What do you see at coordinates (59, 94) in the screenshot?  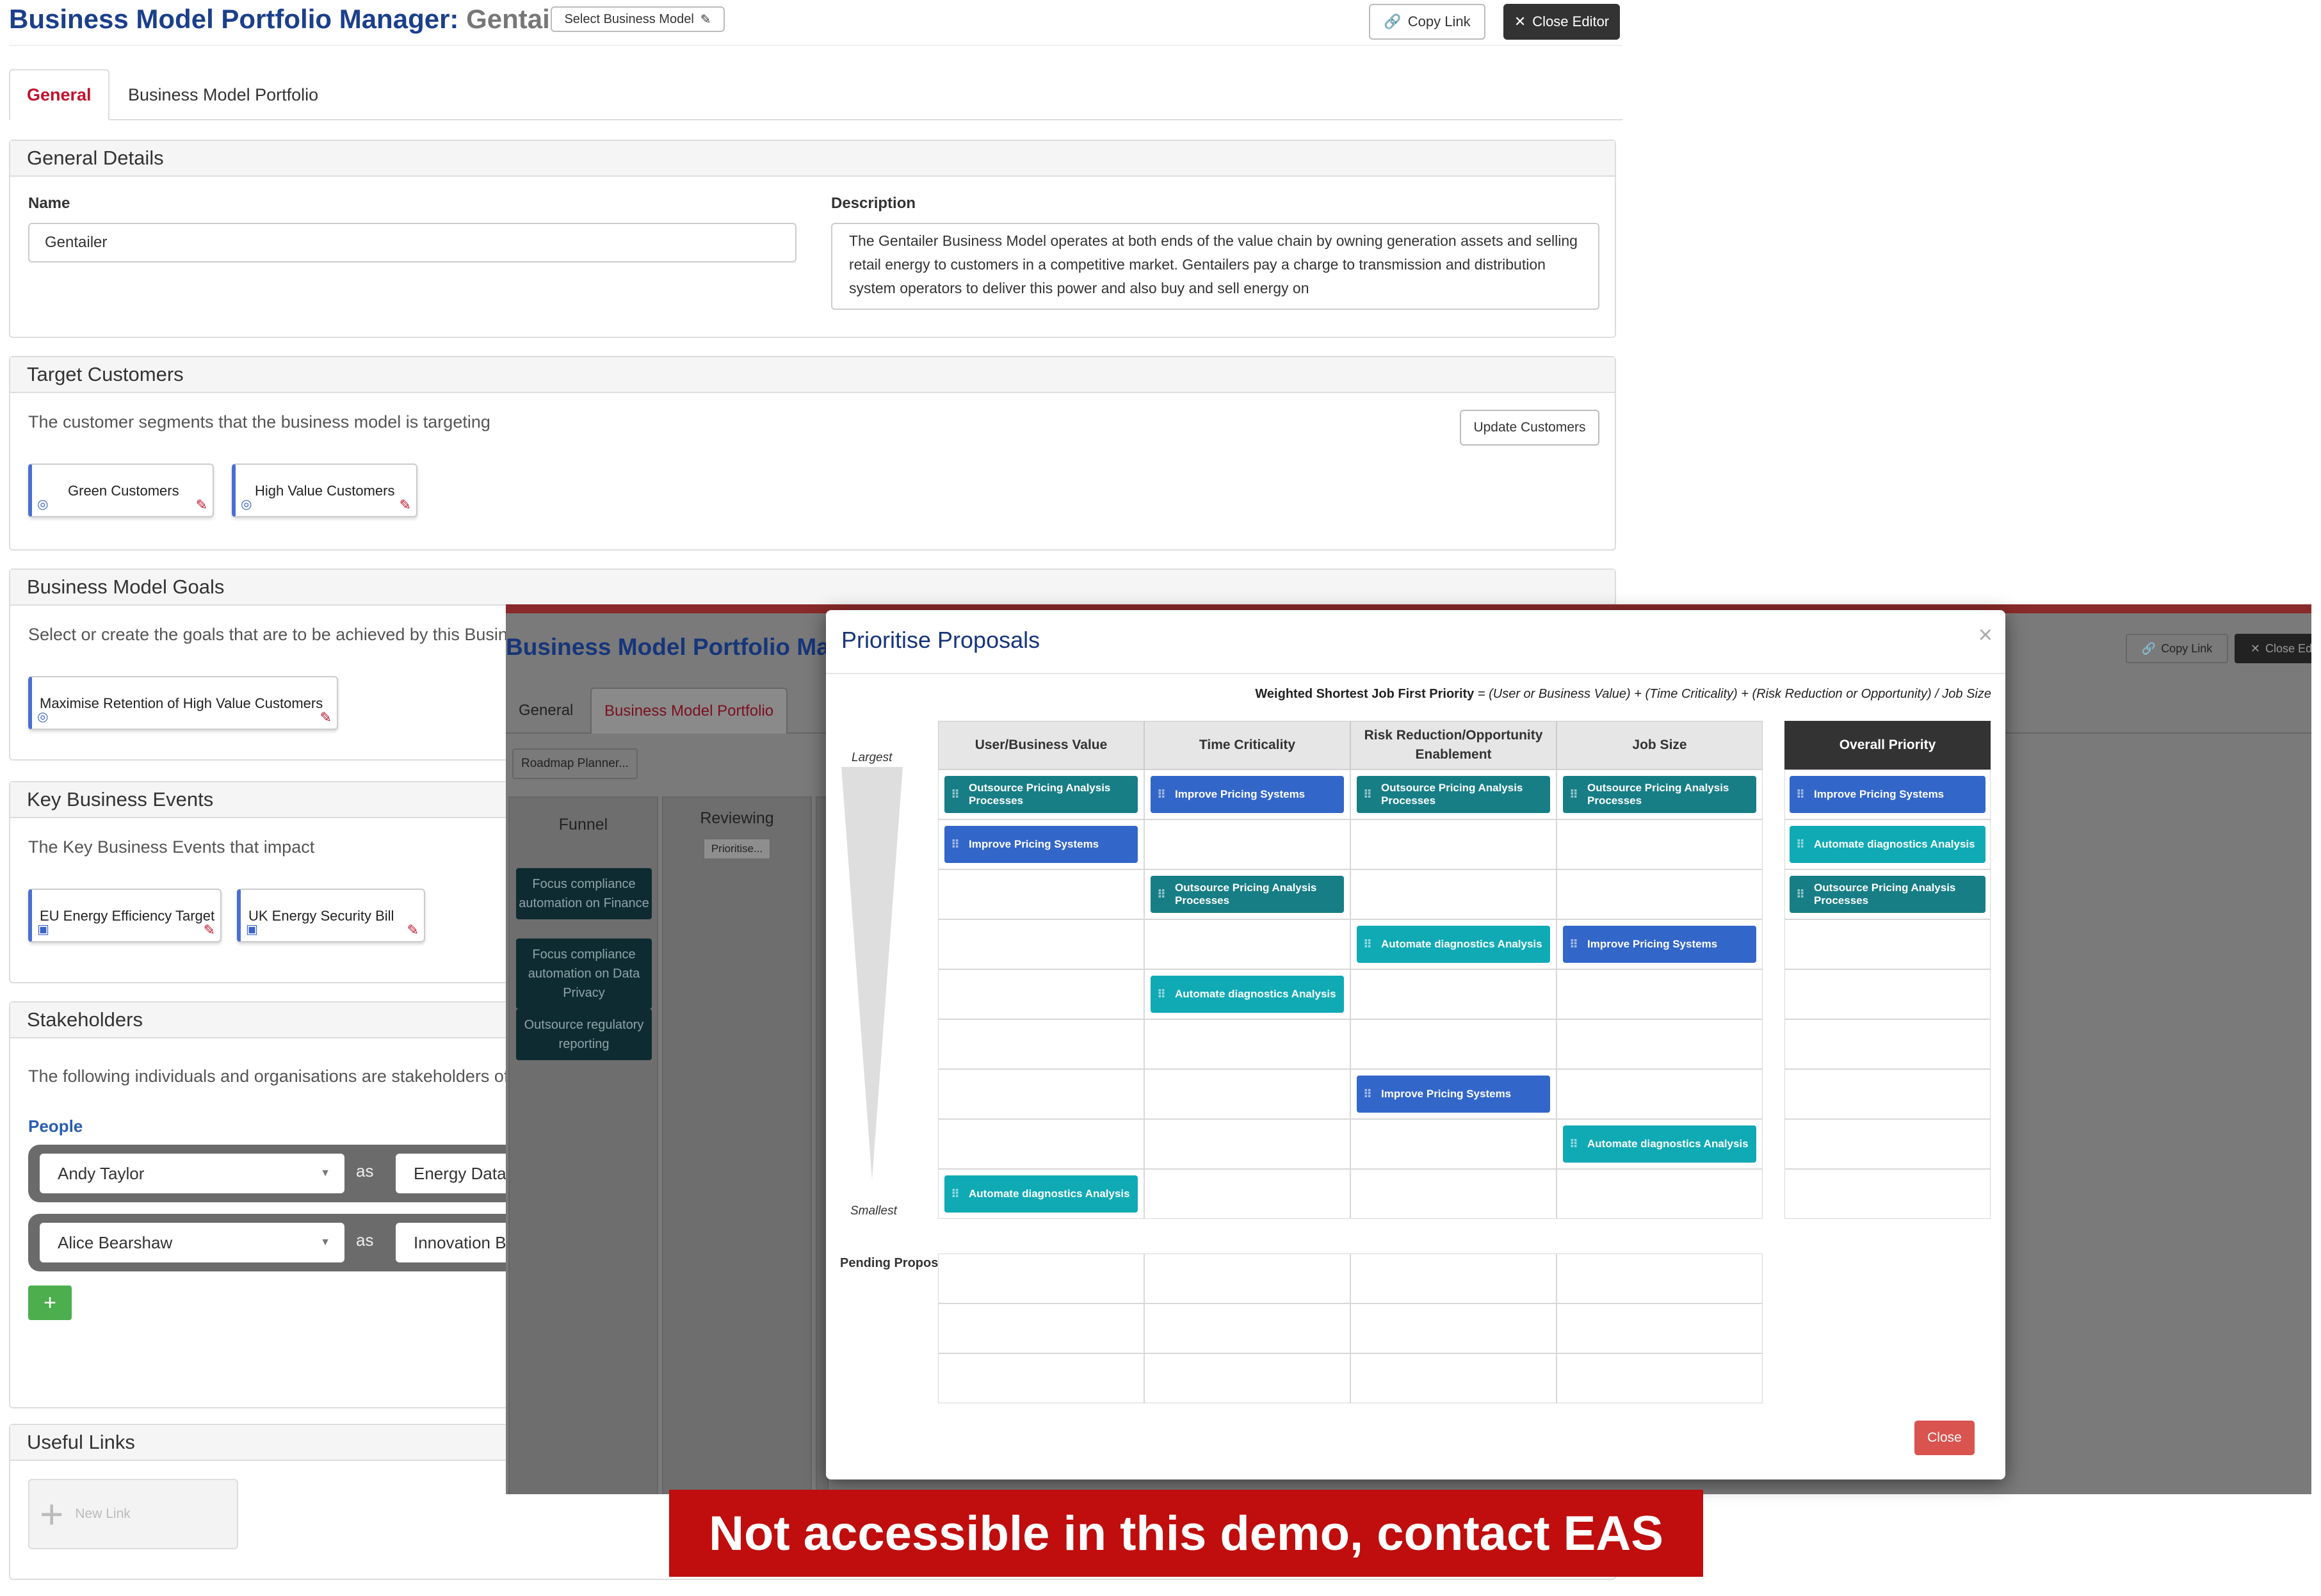 I see `tab-general: General` at bounding box center [59, 94].